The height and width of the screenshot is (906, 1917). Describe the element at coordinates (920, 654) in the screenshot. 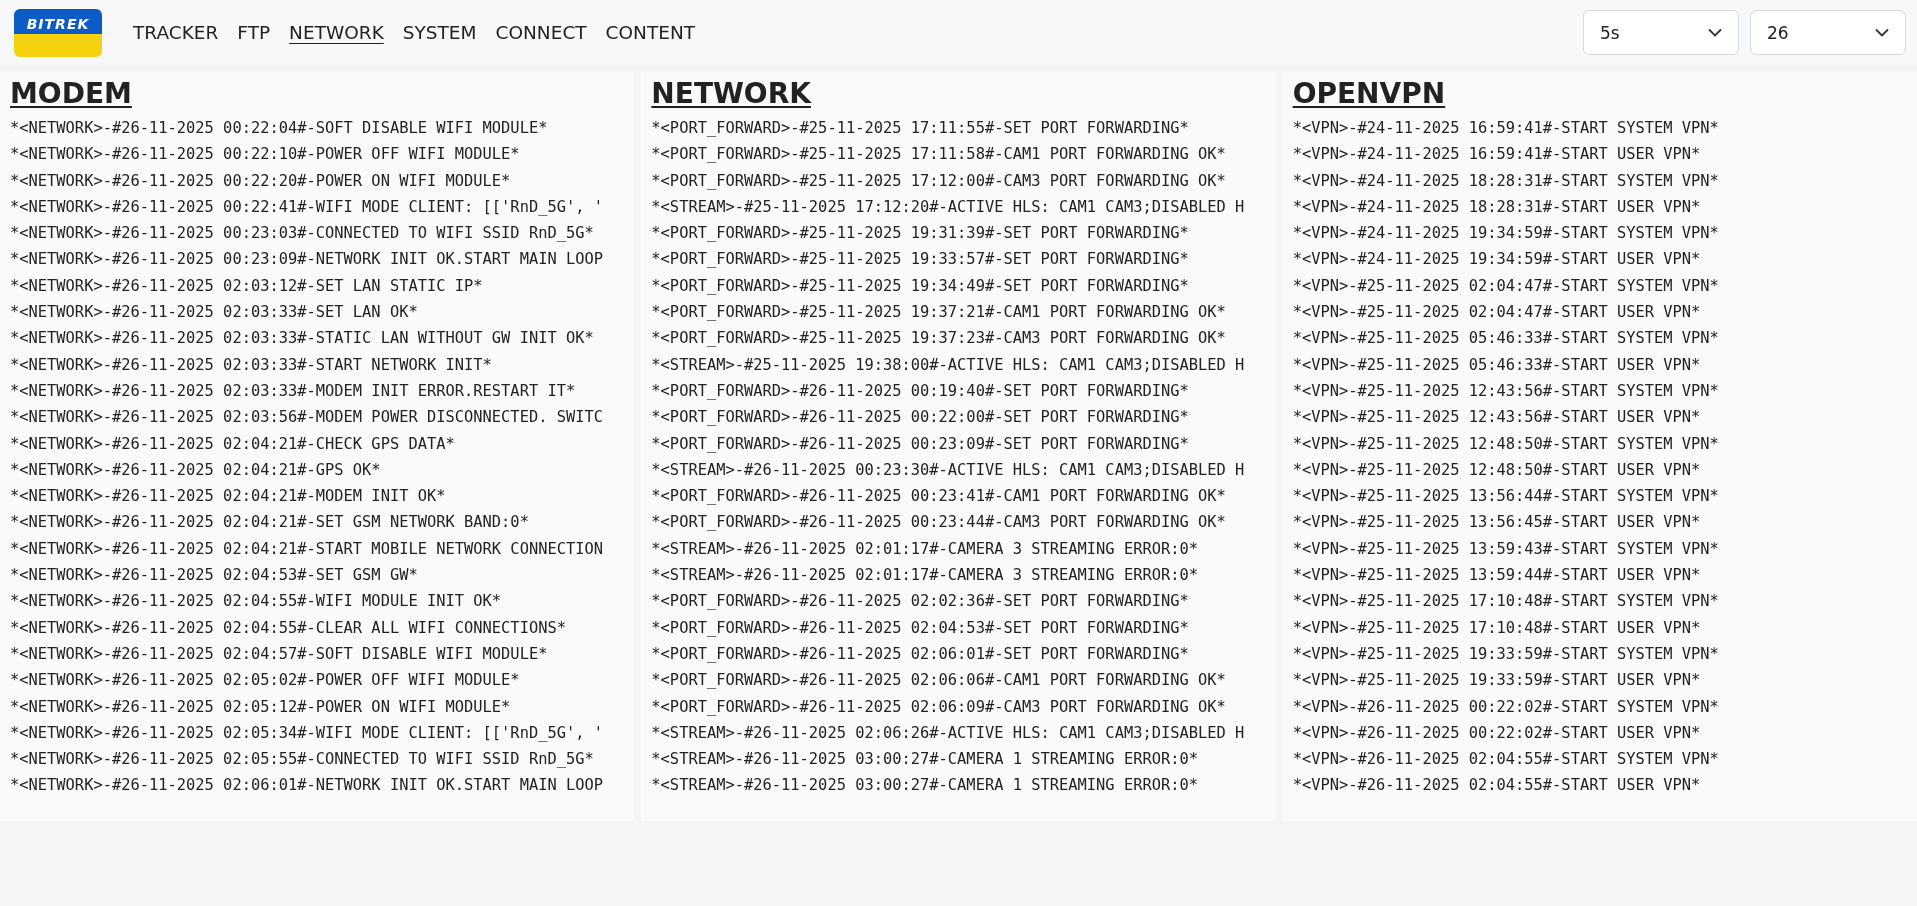

I see `log-line: *<PORT_FORWARD>-#26-11-2025 02:06:01#-SET PORT FORWARDING*` at that location.